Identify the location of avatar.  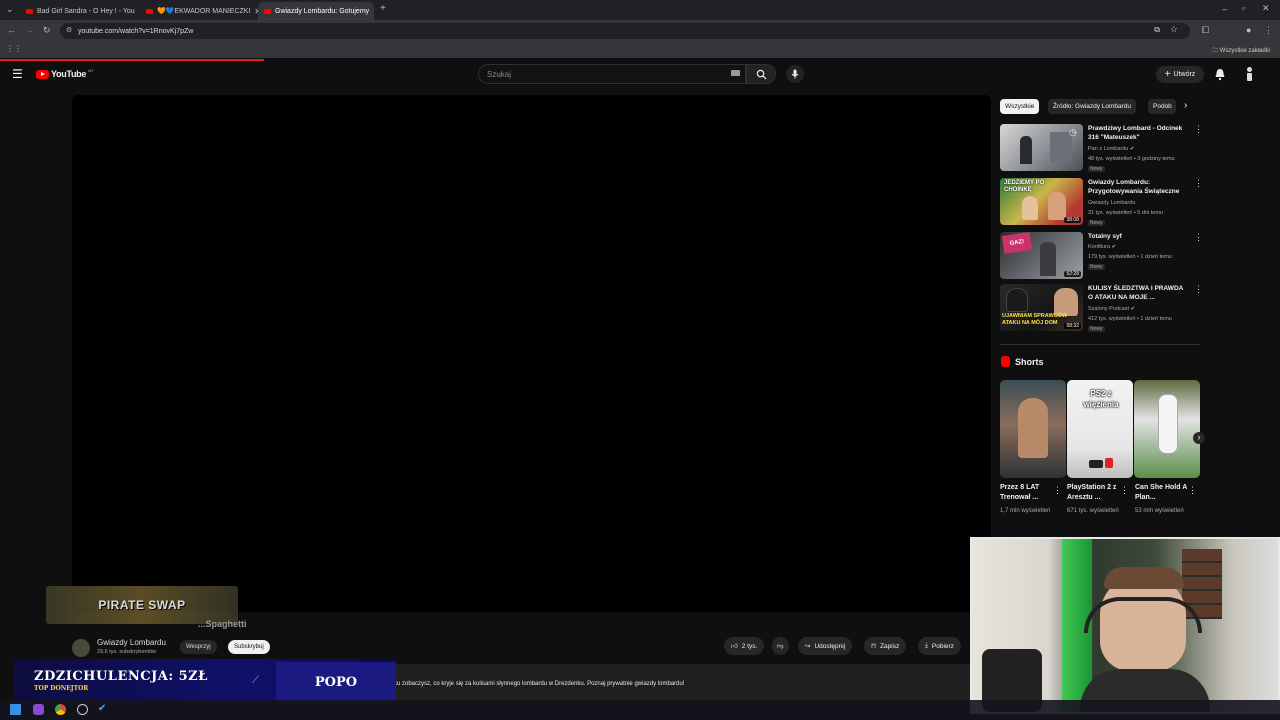
(1249, 74).